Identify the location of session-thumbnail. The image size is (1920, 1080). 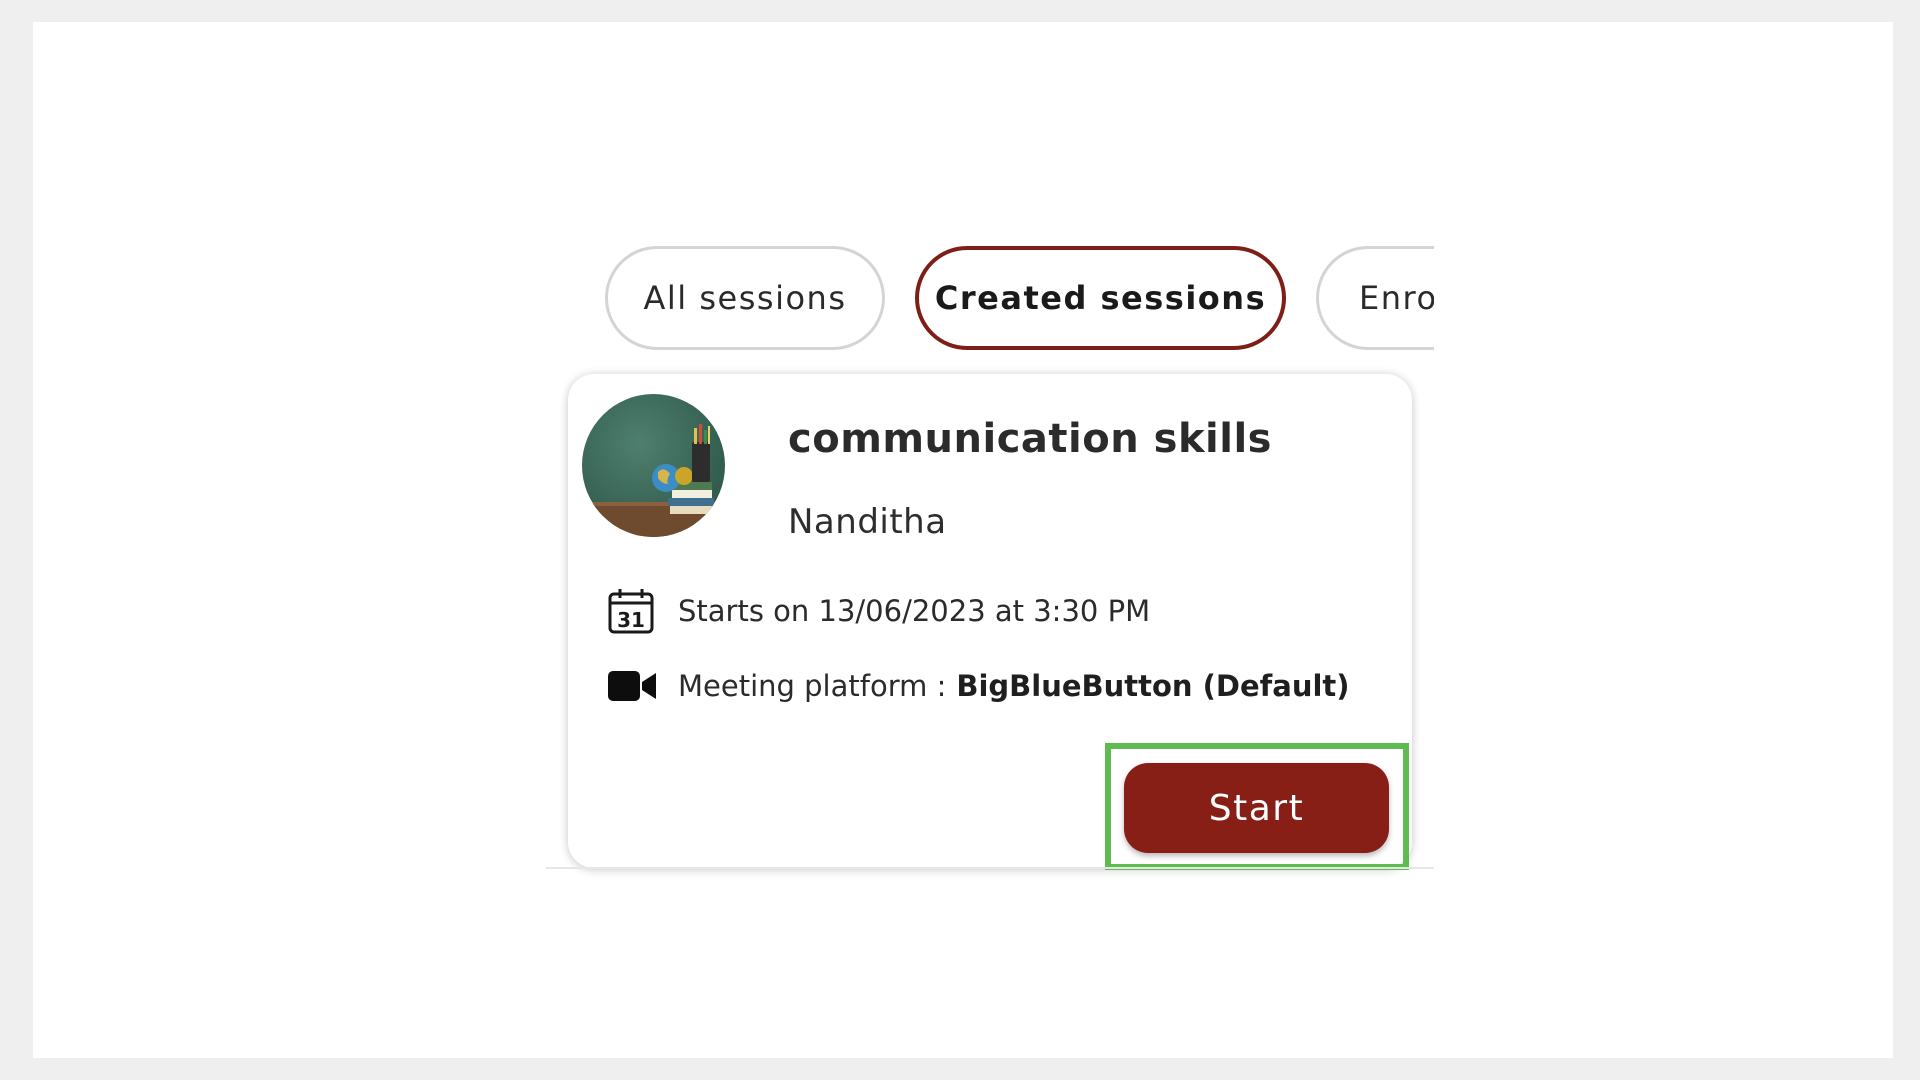
(653, 465).